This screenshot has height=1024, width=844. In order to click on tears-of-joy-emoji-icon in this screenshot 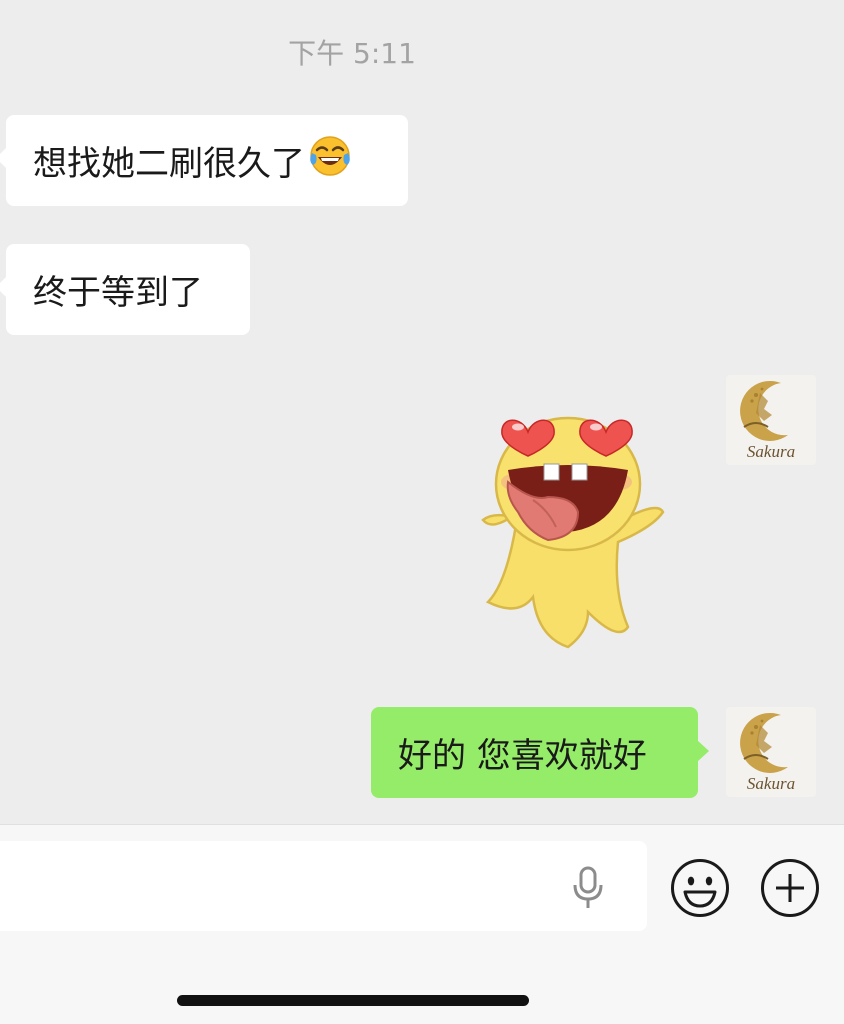, I will do `click(330, 160)`.